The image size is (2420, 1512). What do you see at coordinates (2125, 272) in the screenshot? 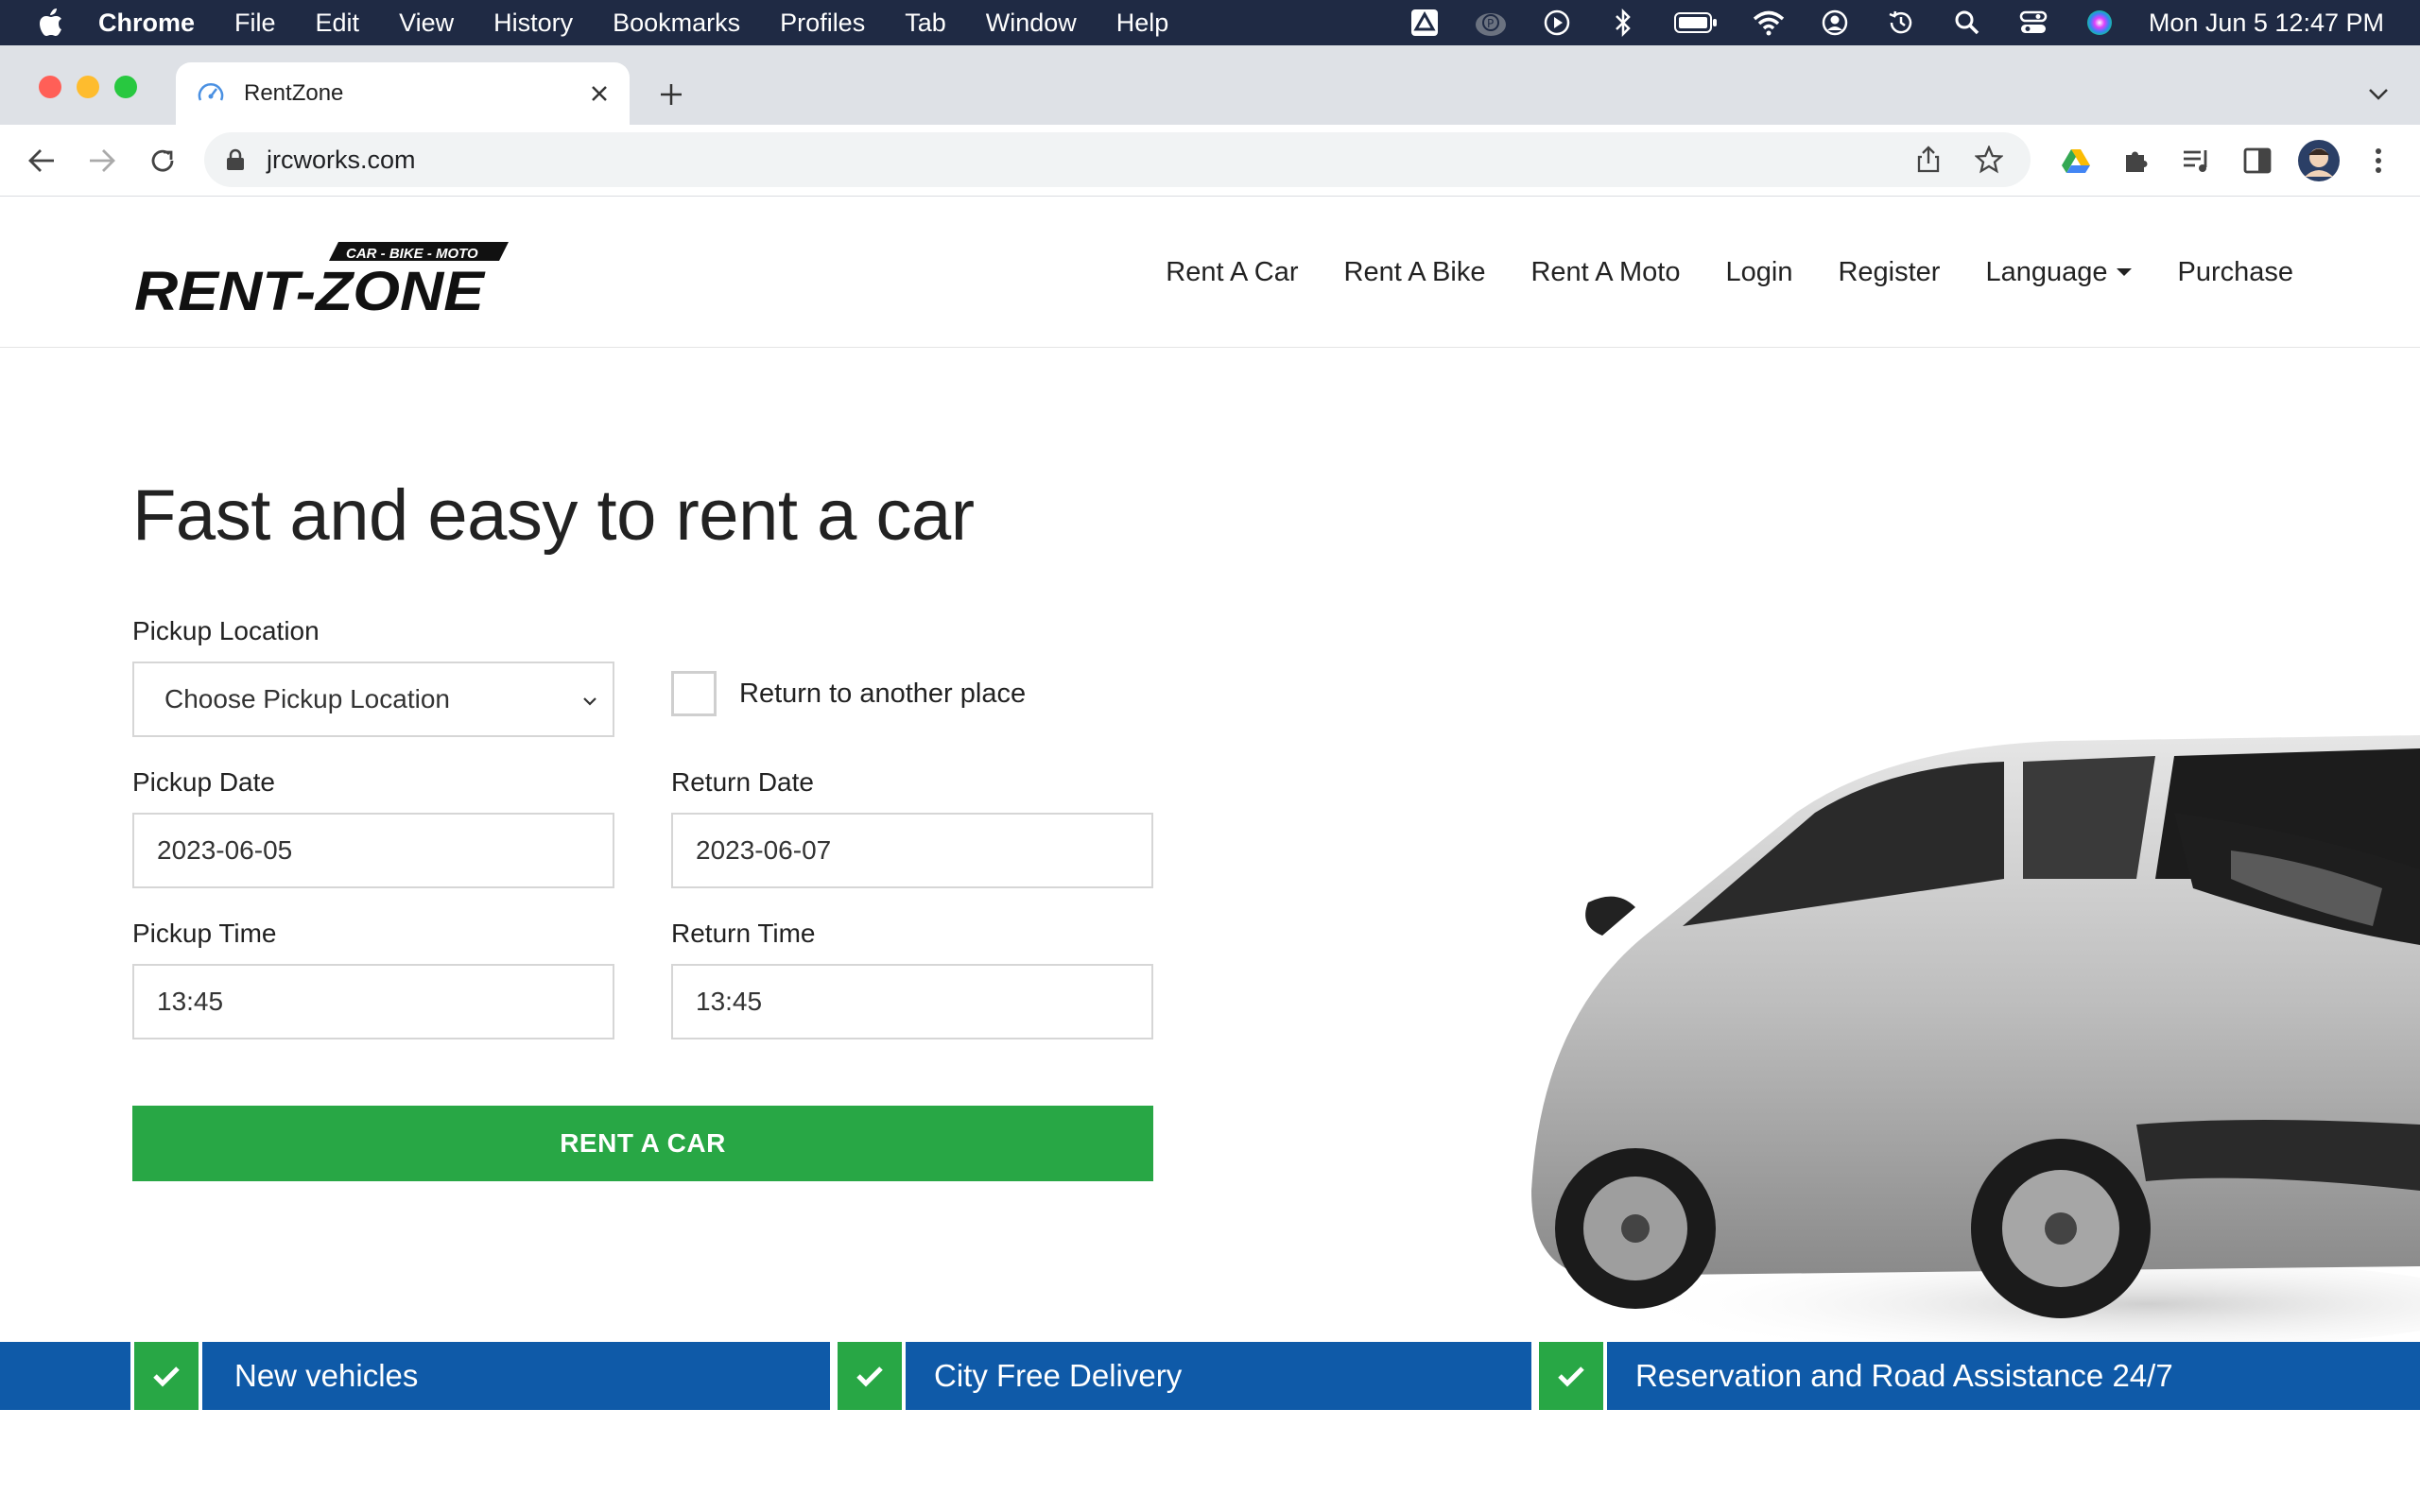
I see `caret-down-icon` at bounding box center [2125, 272].